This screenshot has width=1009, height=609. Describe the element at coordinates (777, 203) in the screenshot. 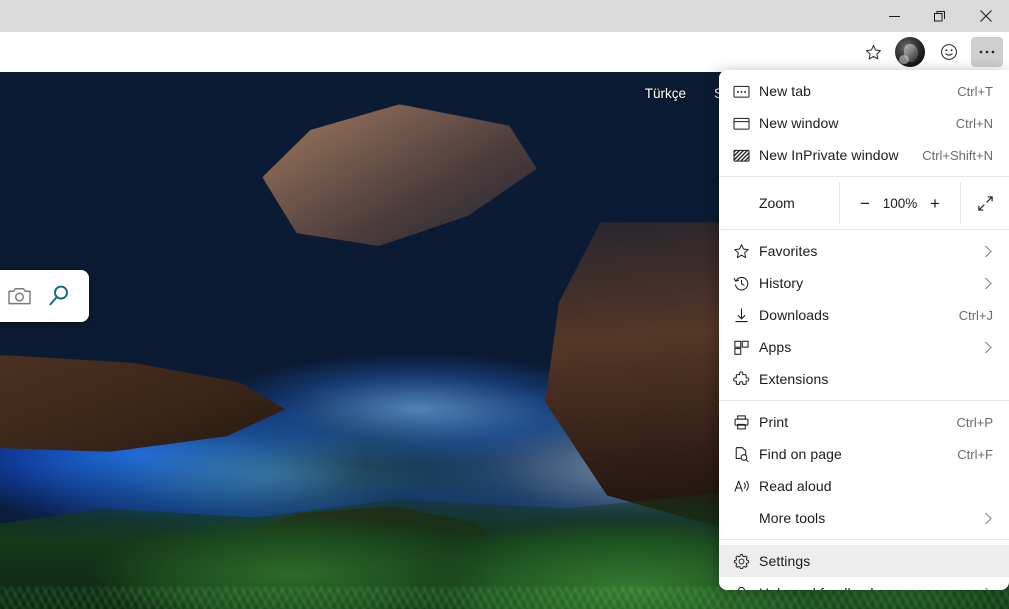

I see `zoom-label: Zoom` at that location.